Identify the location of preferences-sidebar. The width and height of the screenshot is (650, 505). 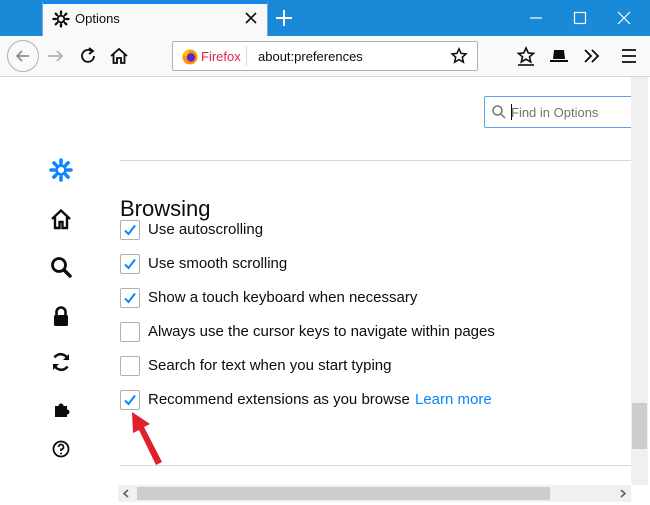
(56, 281).